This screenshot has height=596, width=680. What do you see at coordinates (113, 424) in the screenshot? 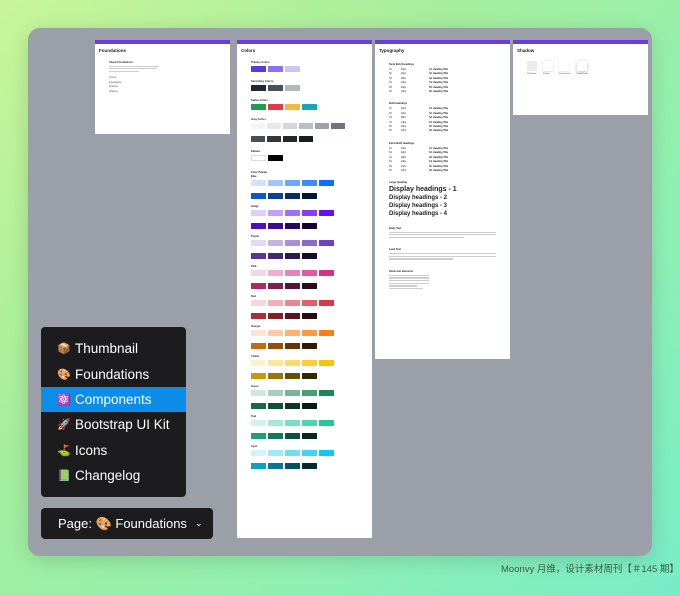
I see `menu-item-bootstrap-ui-kit: 🚀 Bootstrap UI Kit` at bounding box center [113, 424].